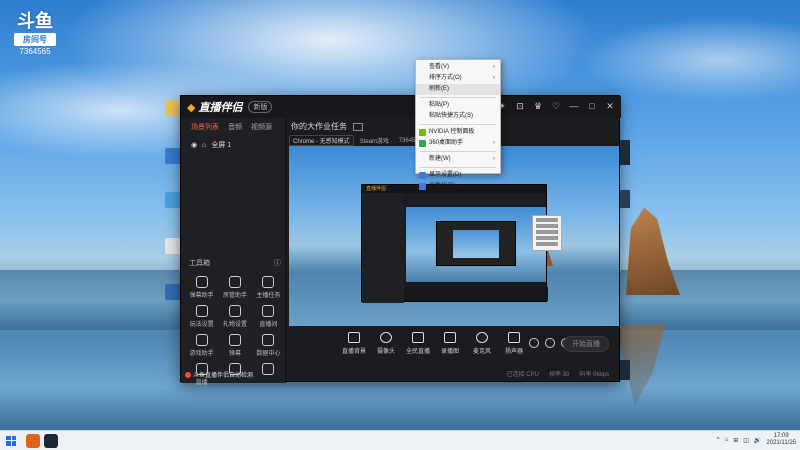 This screenshot has height=450, width=800. Describe the element at coordinates (718, 440) in the screenshot. I see `tray-chevron-icon: ^` at that location.